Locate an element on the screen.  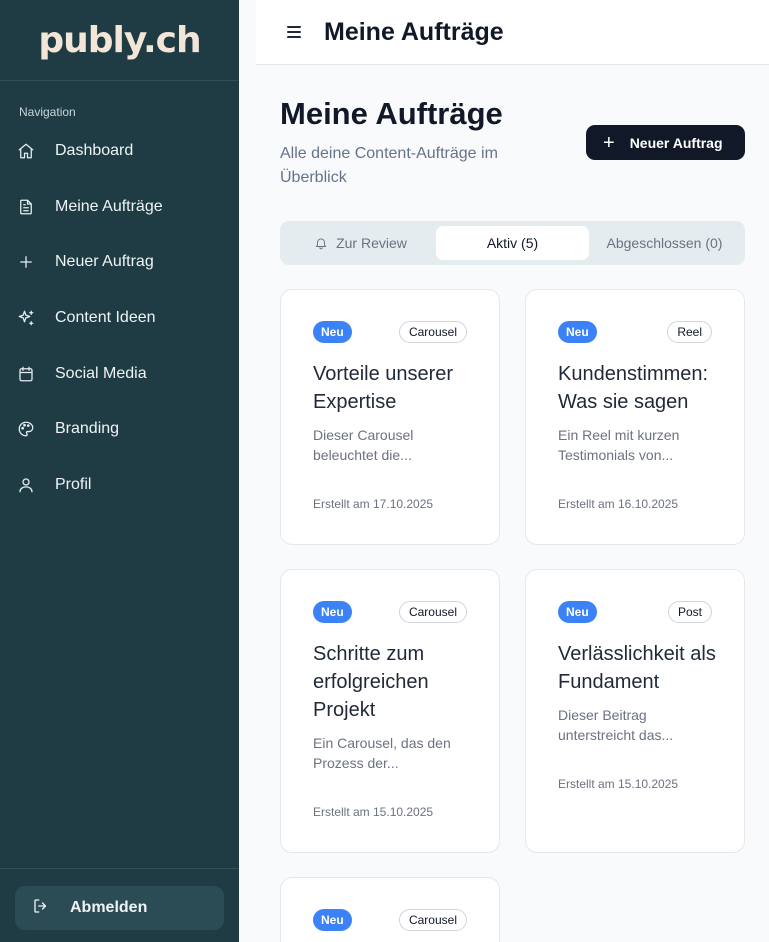
tab-zur-review: Zur Review is located at coordinates (360, 243).